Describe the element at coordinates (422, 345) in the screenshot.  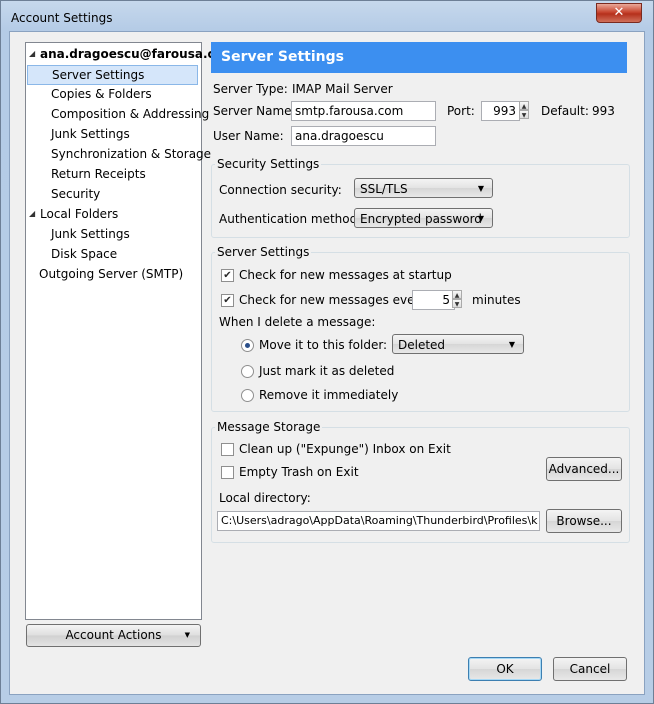
I see `deleted-folder-value: Deleted` at that location.